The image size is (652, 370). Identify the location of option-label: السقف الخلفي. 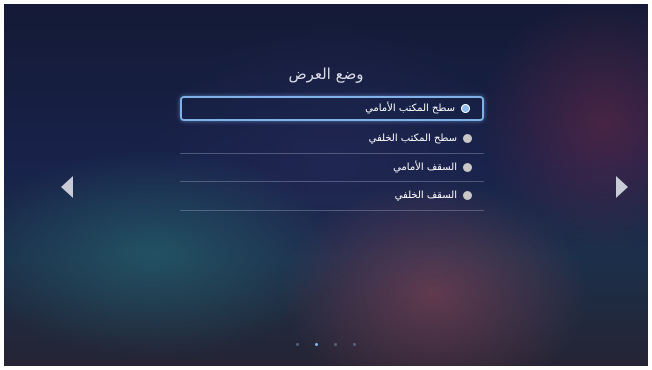
(425, 196).